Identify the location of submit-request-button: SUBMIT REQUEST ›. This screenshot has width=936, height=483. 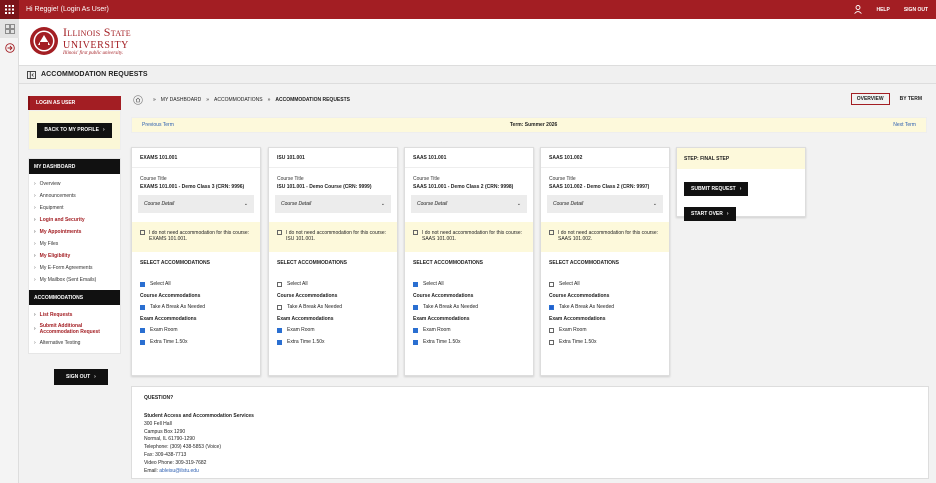
(716, 189).